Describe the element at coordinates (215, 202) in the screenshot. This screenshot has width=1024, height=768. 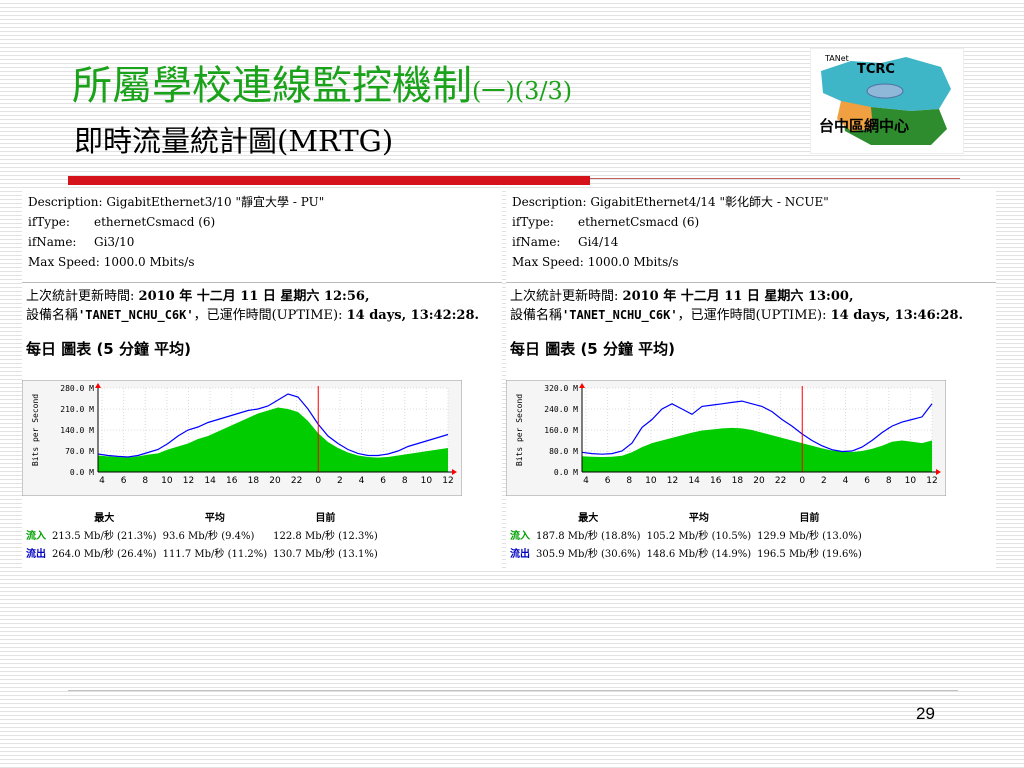
I see `description-value: GigabitEthernet3/10 "靜宜大學 - PU"` at that location.